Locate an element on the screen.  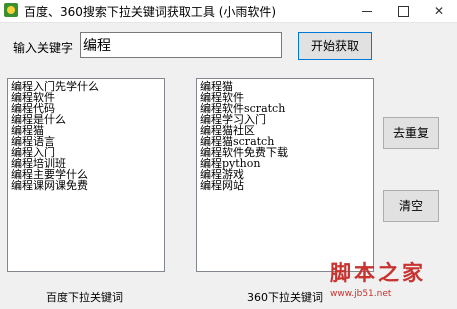
close-button: ✕ is located at coordinates (439, 11).